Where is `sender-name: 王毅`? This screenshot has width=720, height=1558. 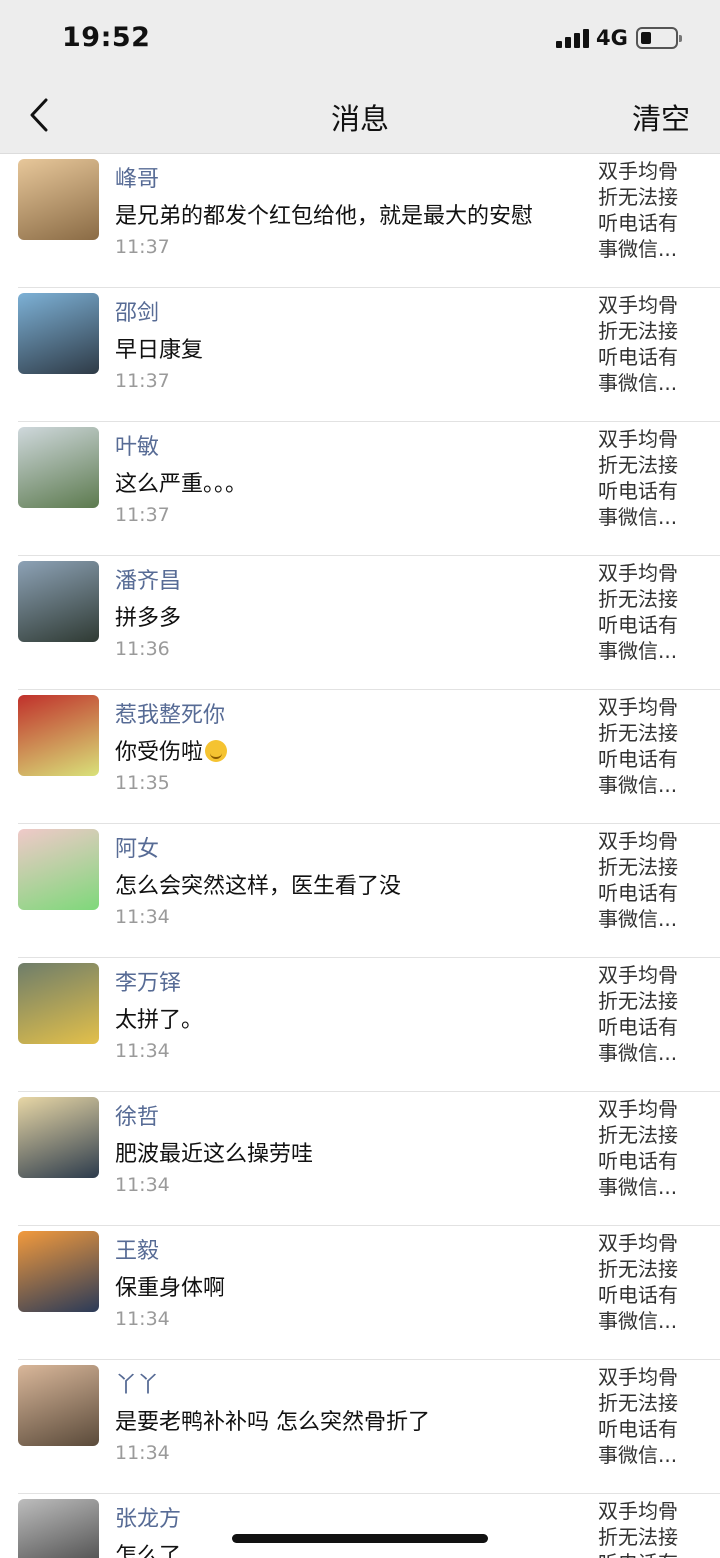
sender-name: 王毅 is located at coordinates (137, 1249).